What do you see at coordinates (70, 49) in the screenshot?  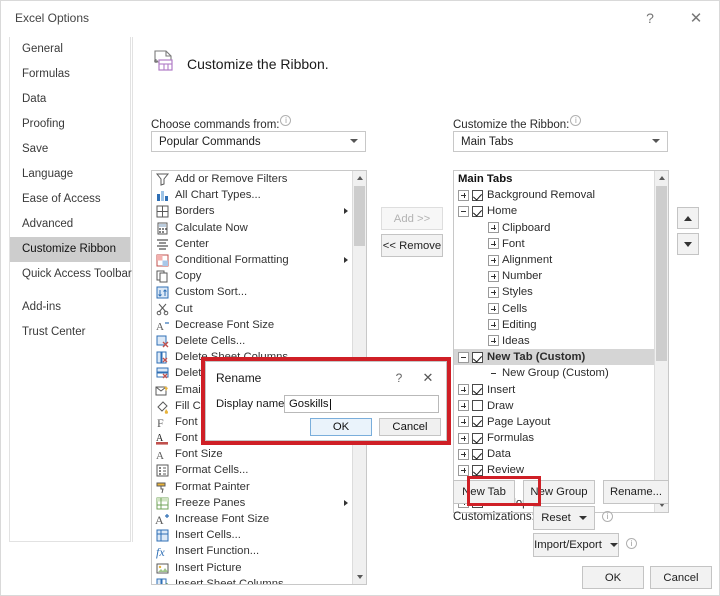 I see `sidebar-item-general: General` at bounding box center [70, 49].